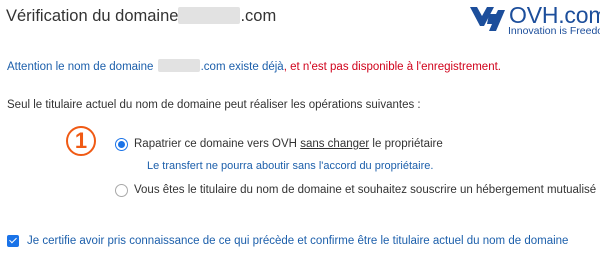 This screenshot has width=600, height=255. What do you see at coordinates (217, 144) in the screenshot?
I see `option-transfer-label-before: Rapatrier ce domaine vers OVH` at bounding box center [217, 144].